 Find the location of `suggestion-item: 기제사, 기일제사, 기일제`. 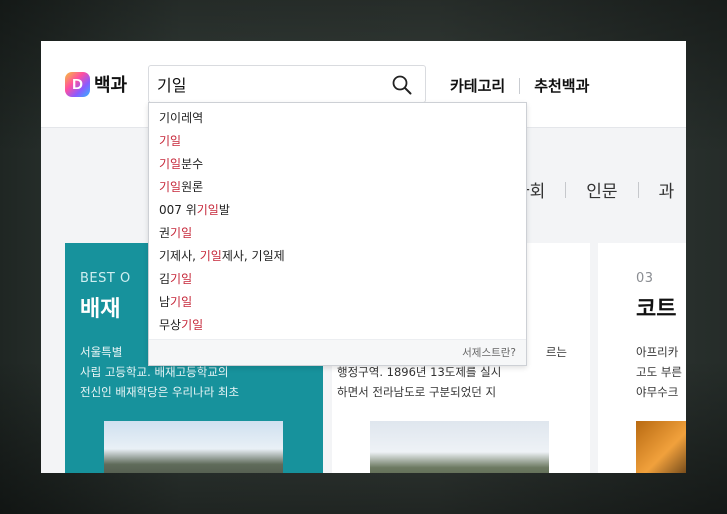

suggestion-item: 기제사, 기일제사, 기일제 is located at coordinates (337, 256).